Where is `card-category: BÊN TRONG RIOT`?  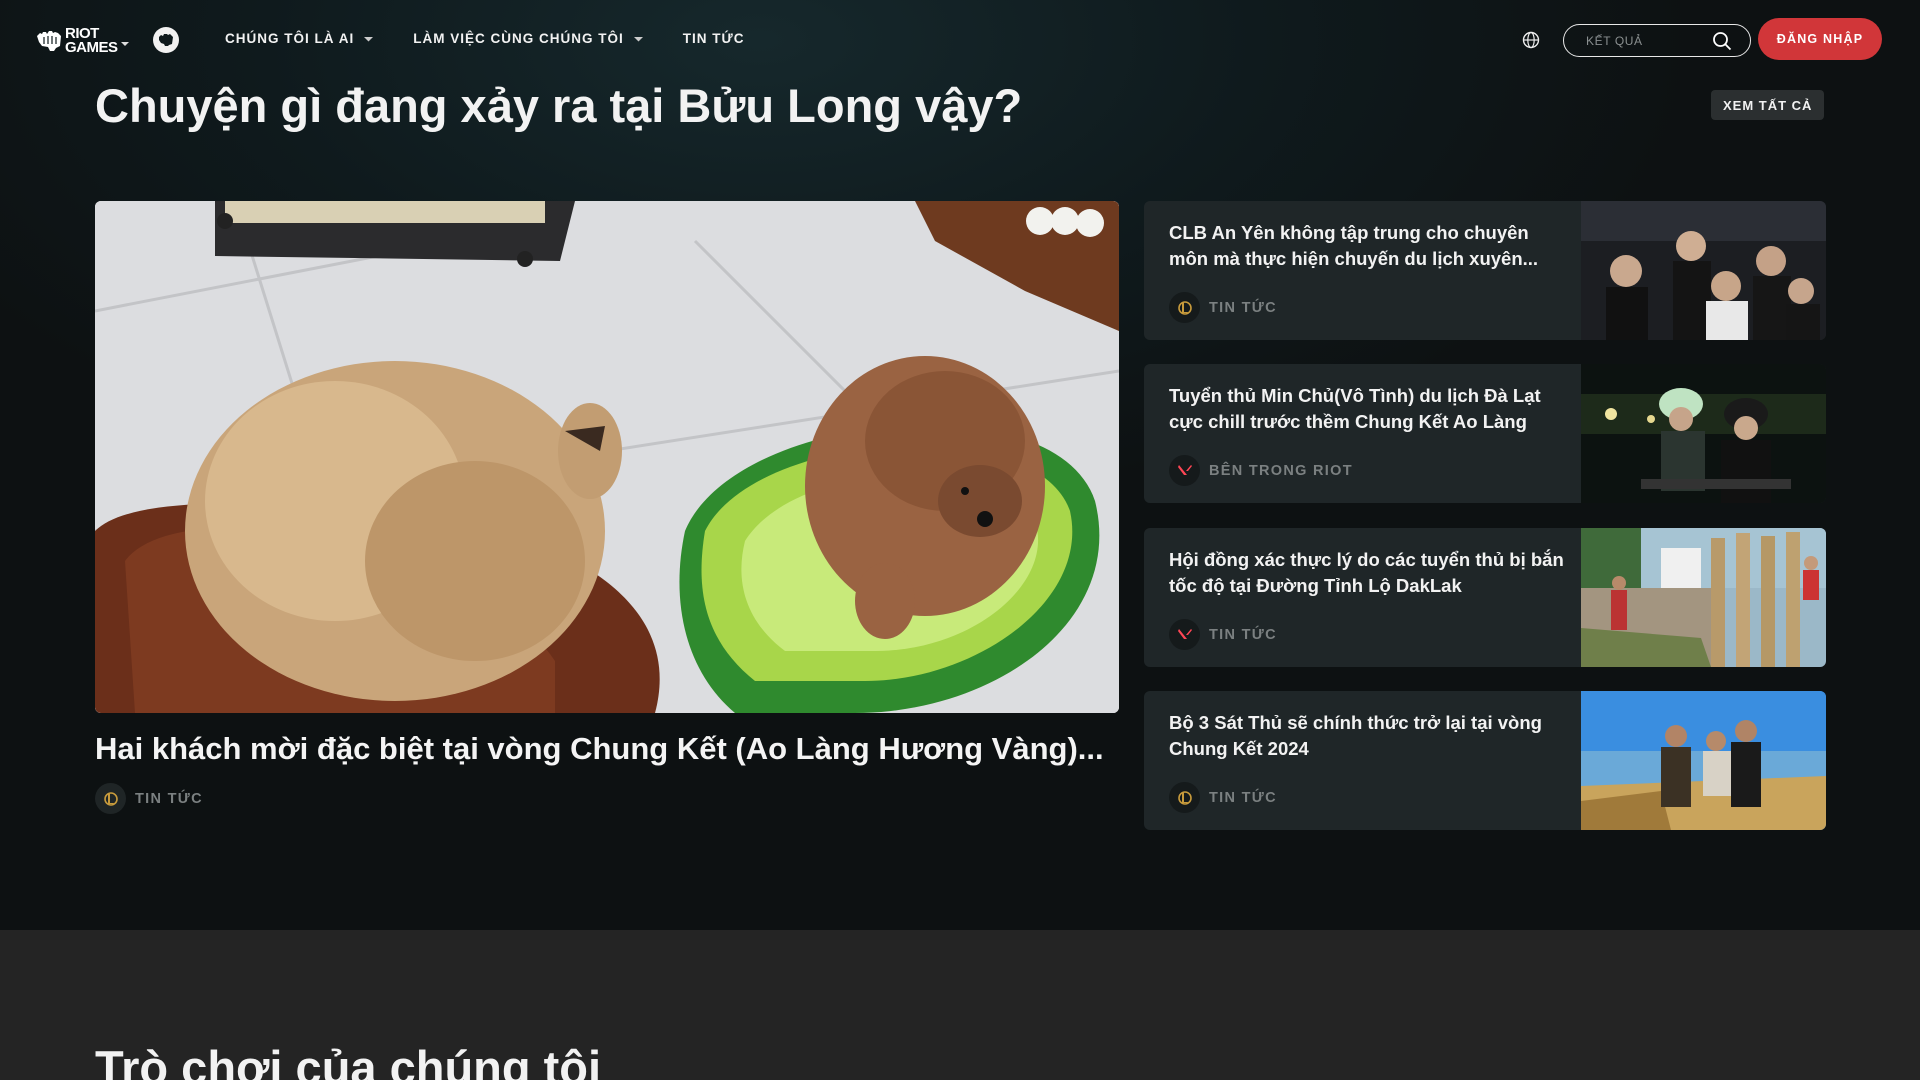
card-category: BÊN TRONG RIOT is located at coordinates (1261, 470).